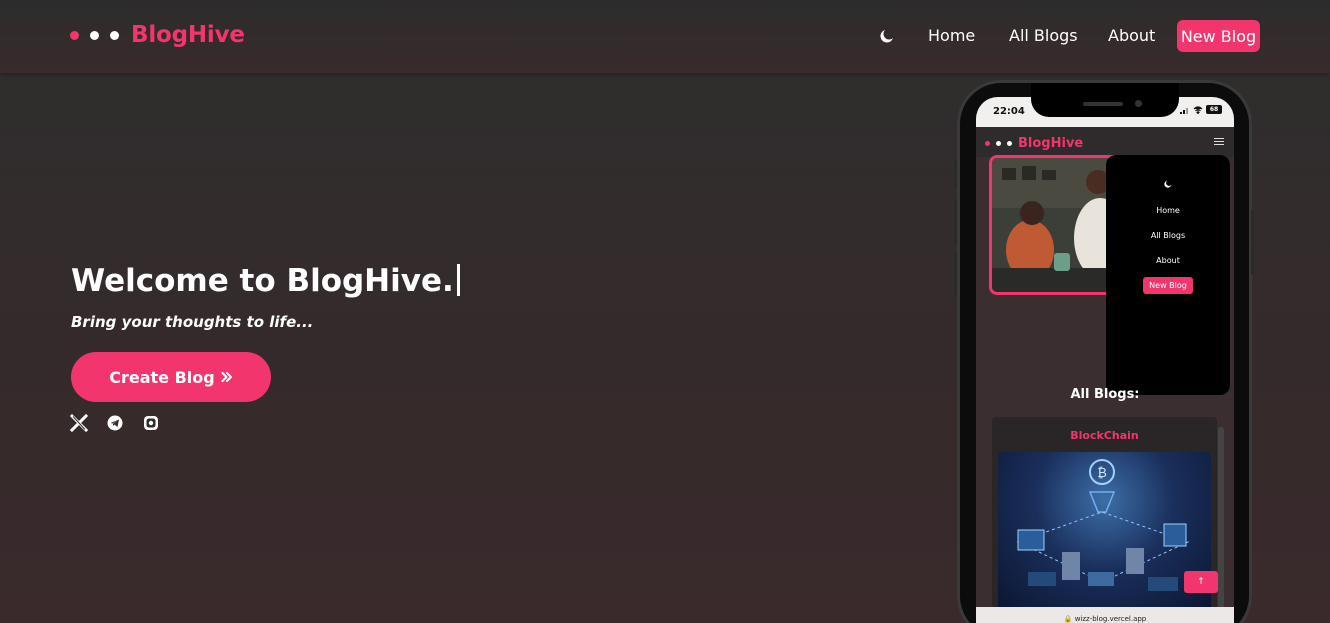 This screenshot has height=623, width=1330. I want to click on mockup-blog-card: BlockChain ₿, so click(1104, 520).